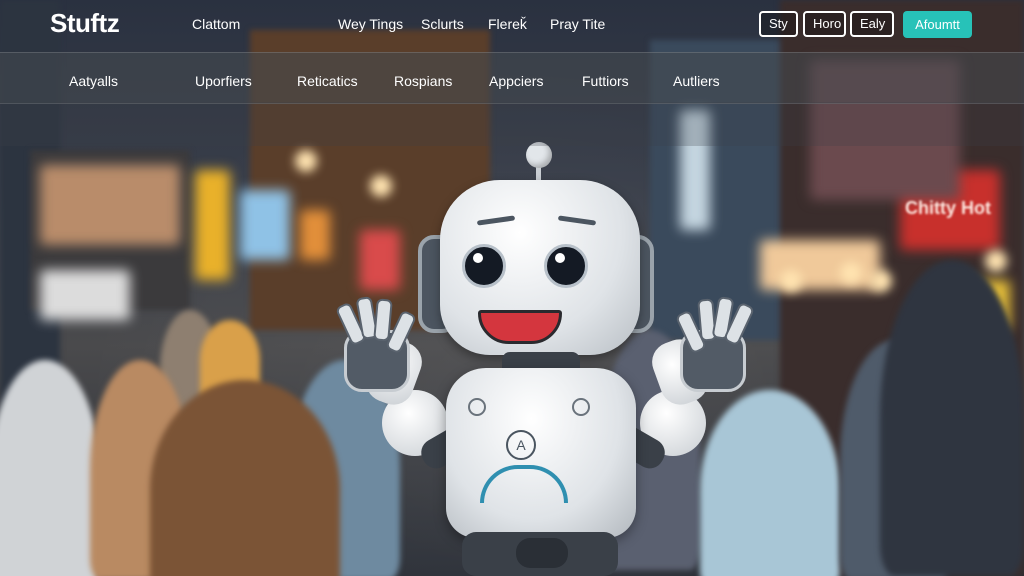 The image size is (1024, 576). Describe the element at coordinates (542, 553) in the screenshot. I see `robot-waist-disc` at that location.